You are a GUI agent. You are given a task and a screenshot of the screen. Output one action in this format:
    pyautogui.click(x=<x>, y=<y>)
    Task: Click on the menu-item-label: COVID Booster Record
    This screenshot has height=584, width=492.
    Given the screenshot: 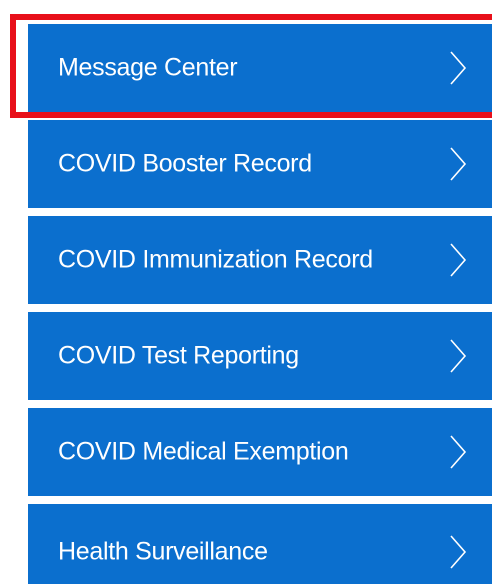 What is the action you would take?
    pyautogui.click(x=185, y=163)
    